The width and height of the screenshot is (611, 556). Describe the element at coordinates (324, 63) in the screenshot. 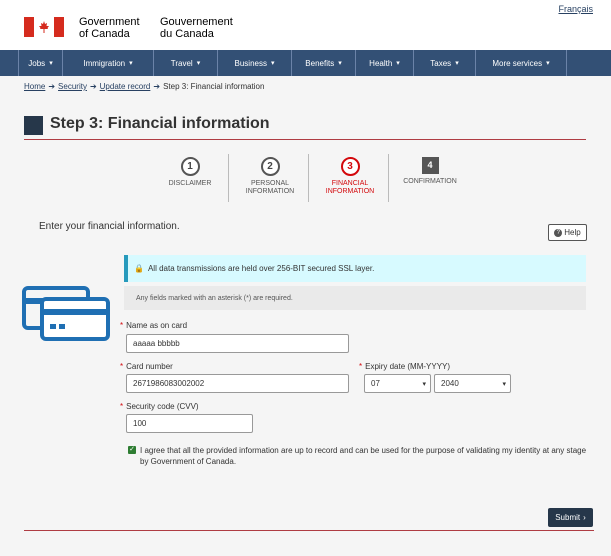

I see `menu-item-benefits: Benefits ▾` at that location.